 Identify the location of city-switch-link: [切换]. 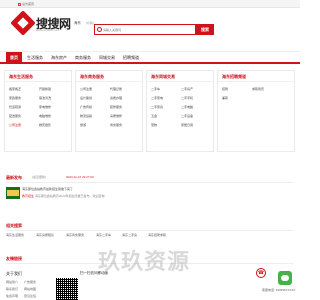
(90, 23).